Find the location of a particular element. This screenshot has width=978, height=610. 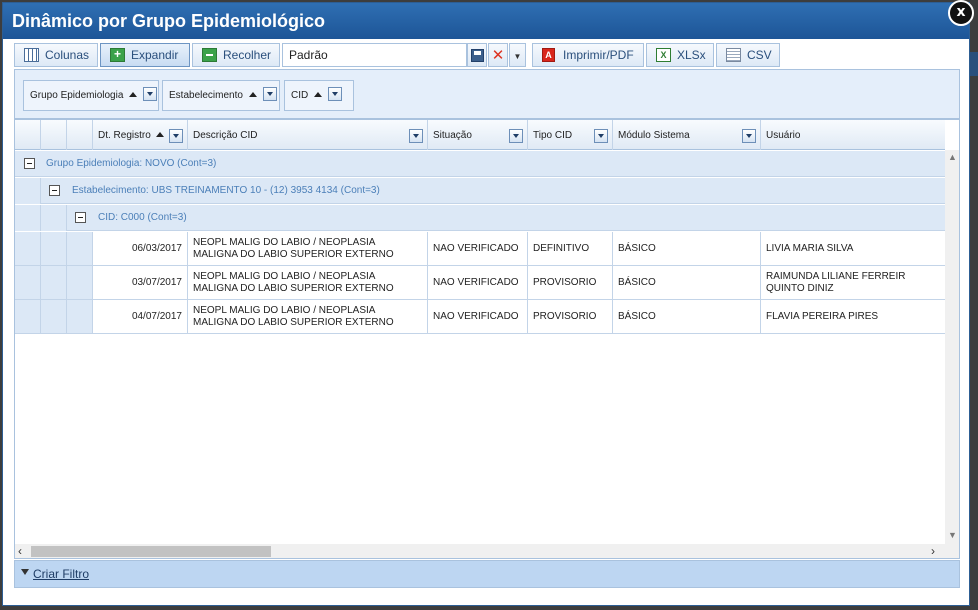

column-header-dt-registro: Dt. Registro is located at coordinates (140, 135).